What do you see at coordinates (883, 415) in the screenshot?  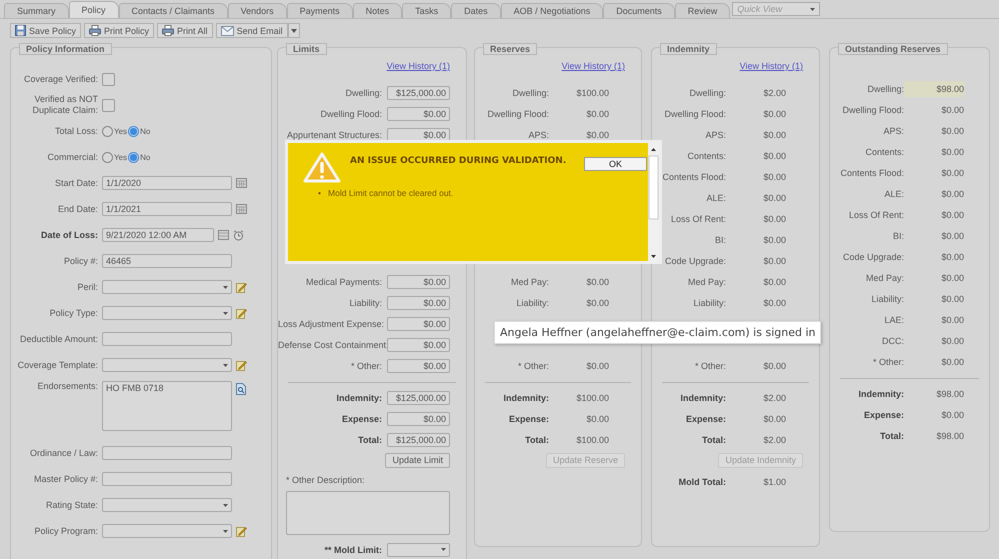 I see `total-label: Expense:` at bounding box center [883, 415].